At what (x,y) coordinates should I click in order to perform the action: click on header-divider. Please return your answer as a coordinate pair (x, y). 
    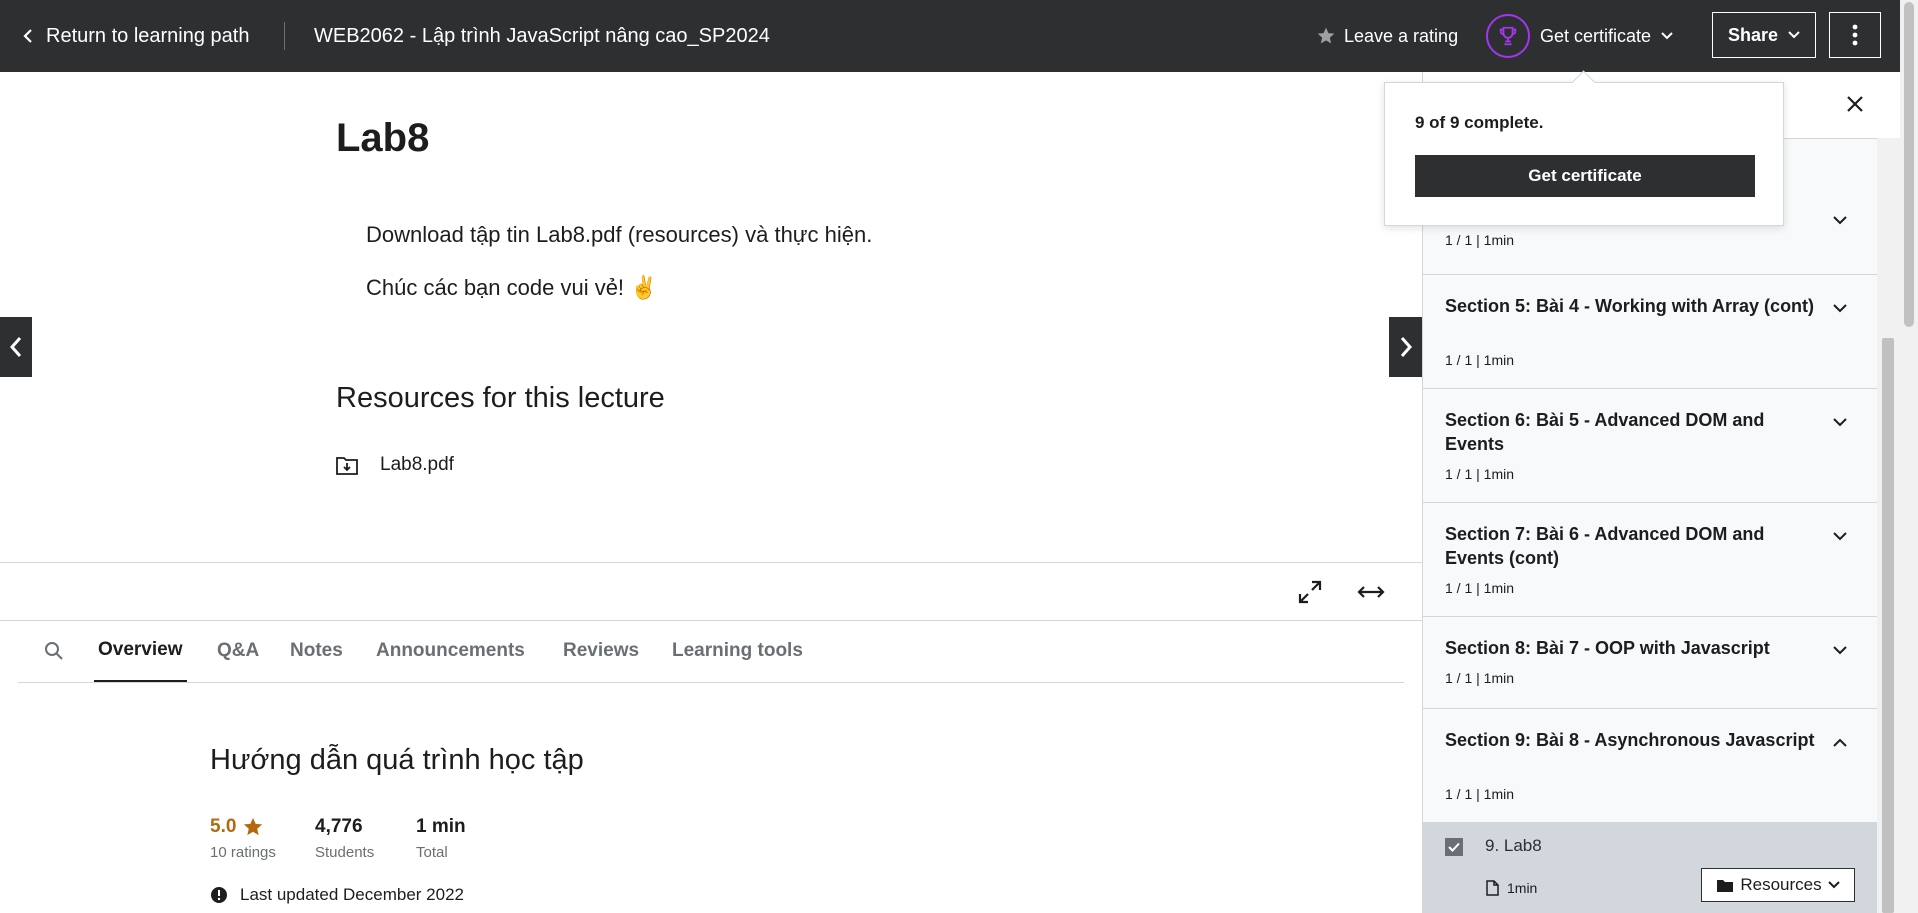
    Looking at the image, I should click on (284, 36).